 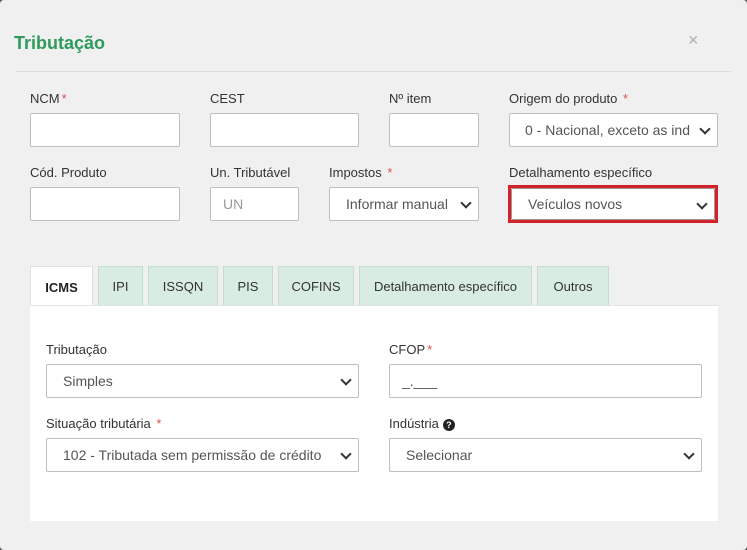 I want to click on cod-produto-label: Cód. Produto, so click(x=68, y=172).